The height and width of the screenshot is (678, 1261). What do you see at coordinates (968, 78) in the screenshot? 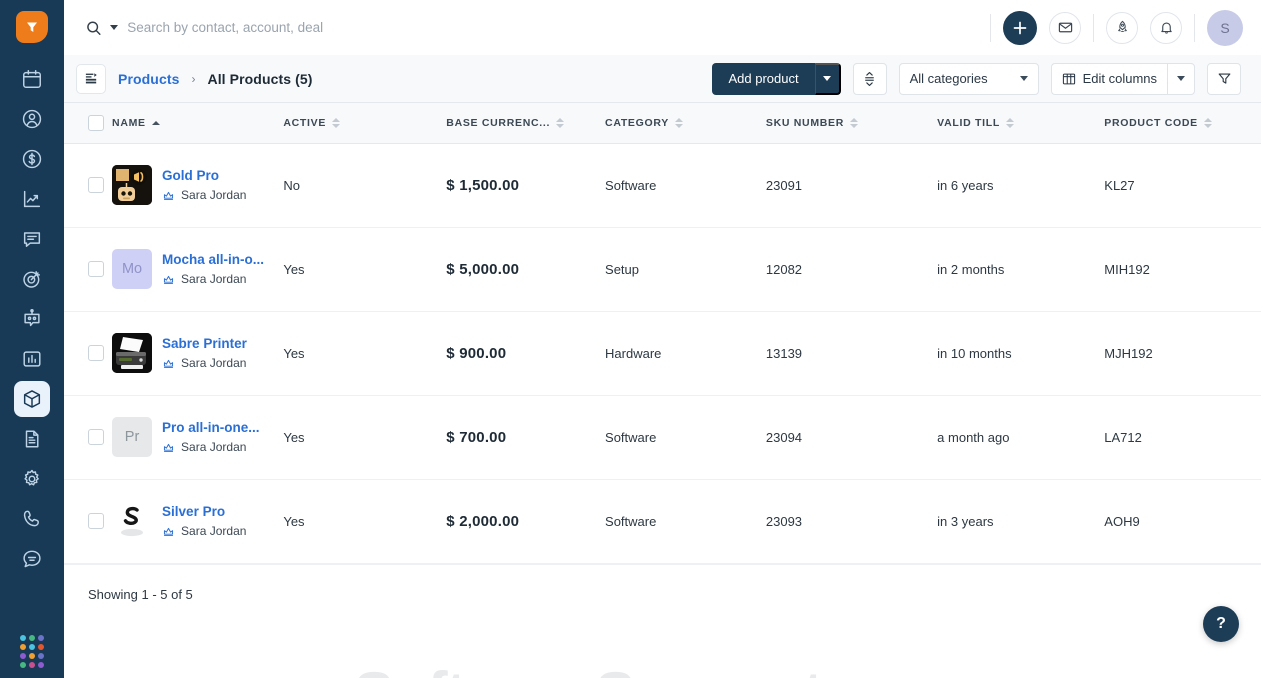
I see `category-filter-select: All categories` at bounding box center [968, 78].